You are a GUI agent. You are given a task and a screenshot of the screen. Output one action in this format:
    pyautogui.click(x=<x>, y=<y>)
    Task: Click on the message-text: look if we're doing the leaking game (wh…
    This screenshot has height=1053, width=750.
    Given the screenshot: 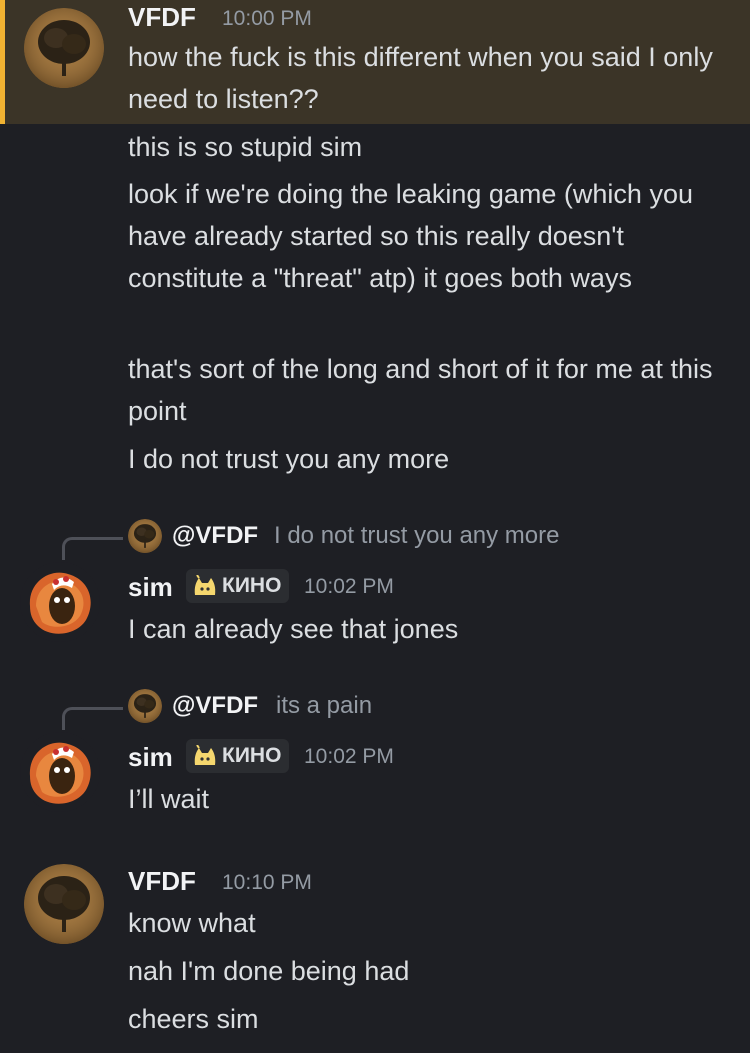 What is the action you would take?
    pyautogui.click(x=410, y=236)
    